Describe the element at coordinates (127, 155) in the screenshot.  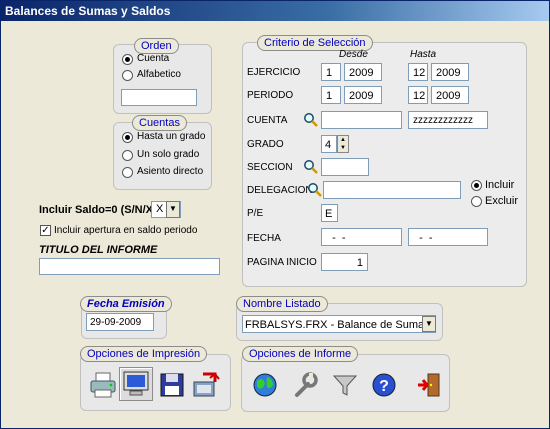
I see `cuentas-radio-uno` at that location.